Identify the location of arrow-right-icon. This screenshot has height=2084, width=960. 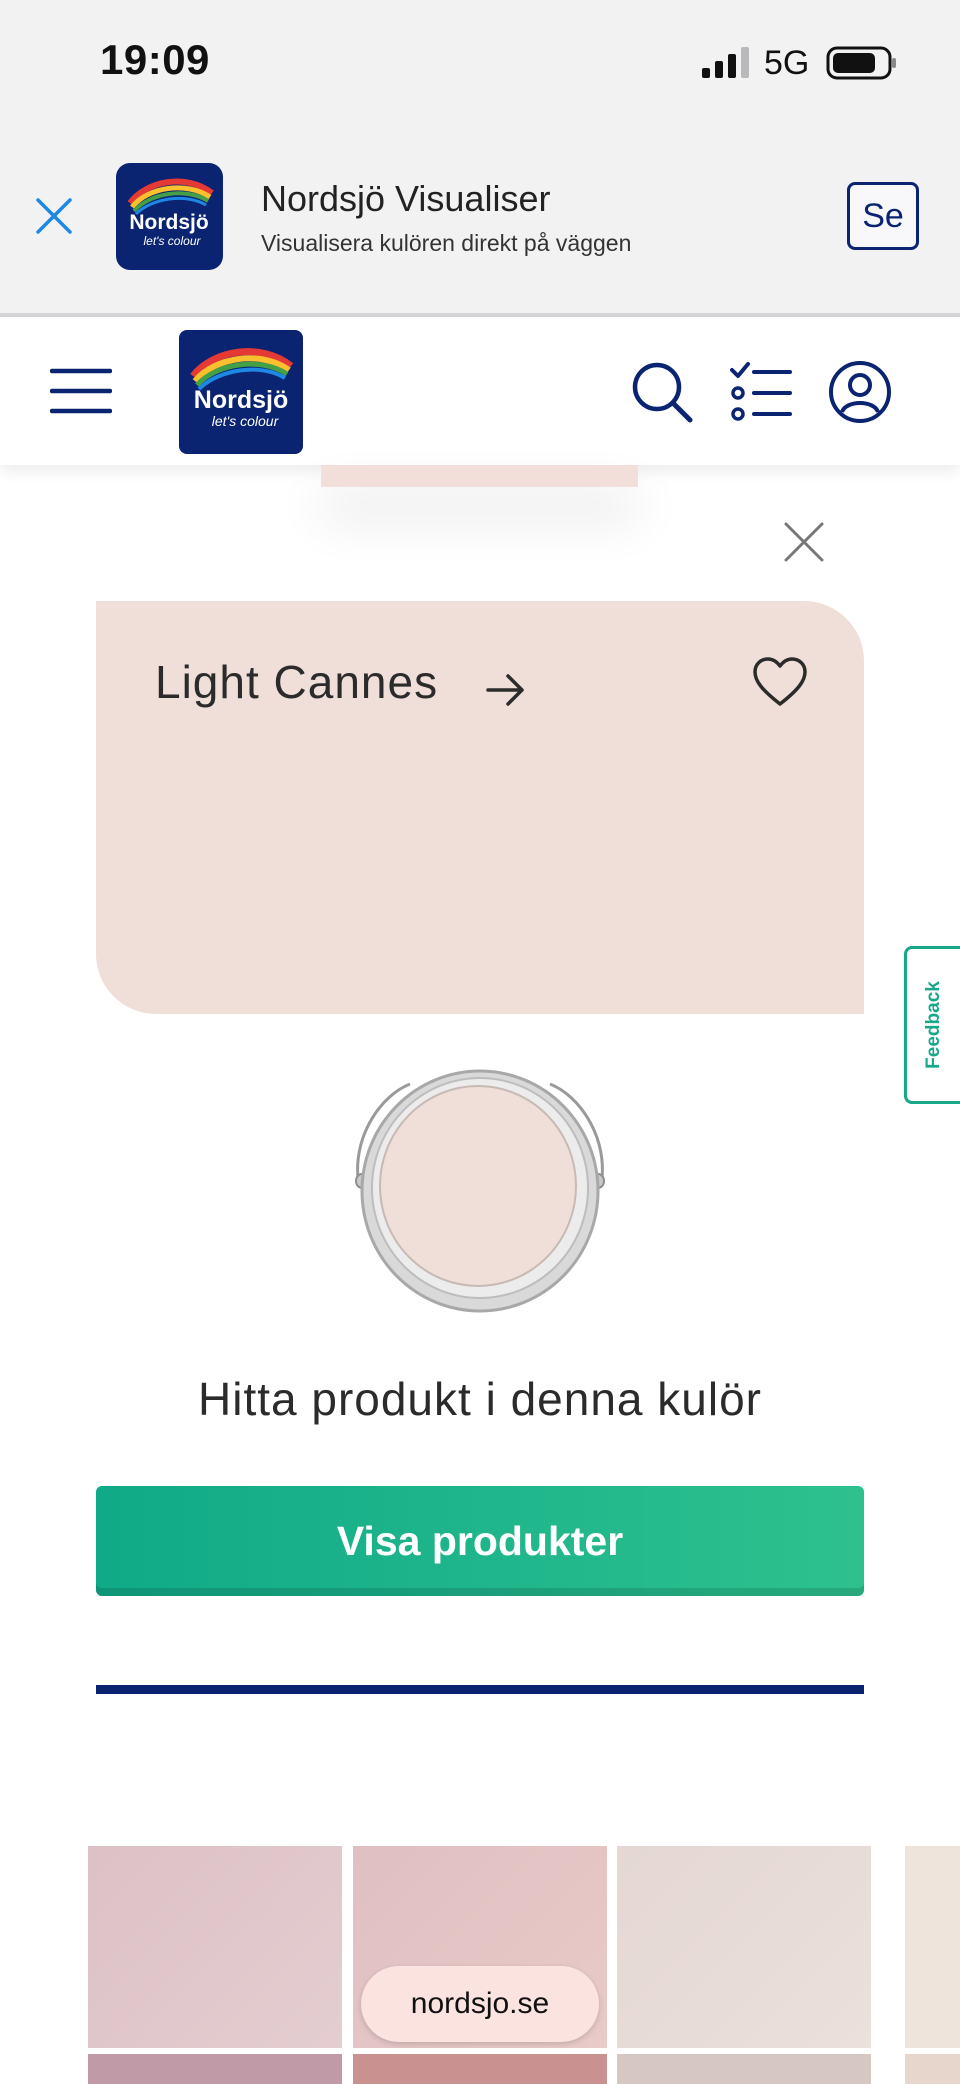
(506, 690).